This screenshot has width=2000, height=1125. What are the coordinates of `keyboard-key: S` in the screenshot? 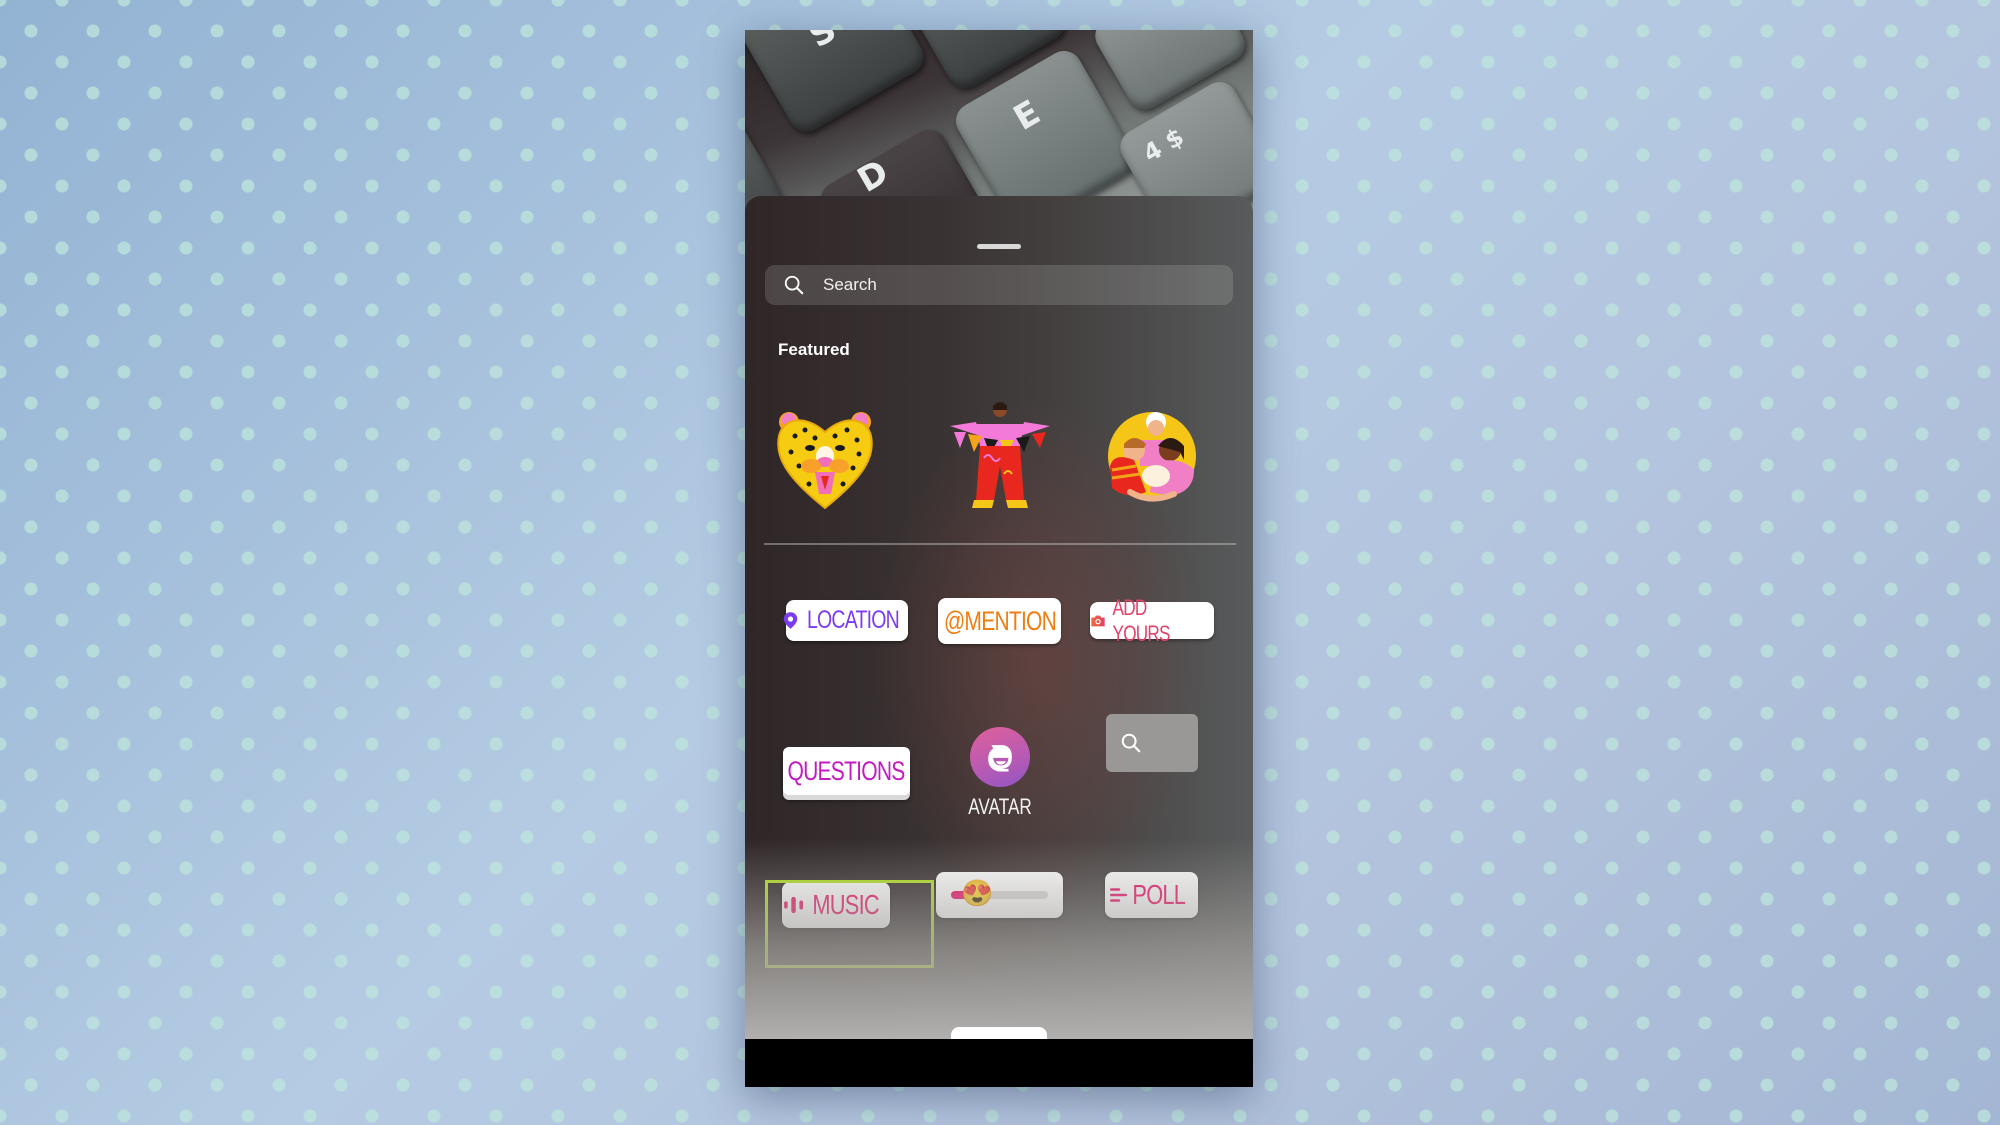 It's located at (837, 84).